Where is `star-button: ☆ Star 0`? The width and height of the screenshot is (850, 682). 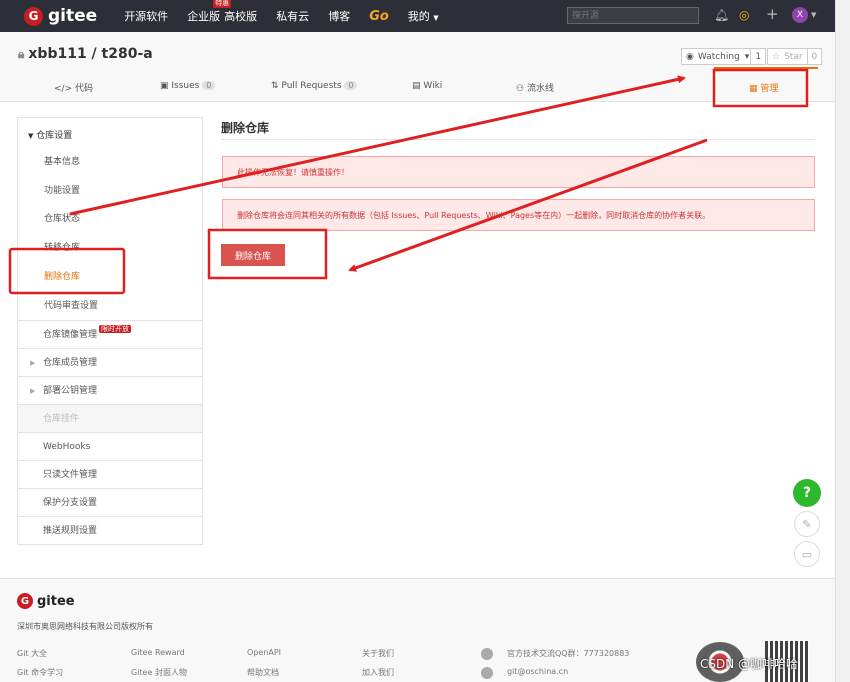
star-button: ☆ Star 0 is located at coordinates (795, 56).